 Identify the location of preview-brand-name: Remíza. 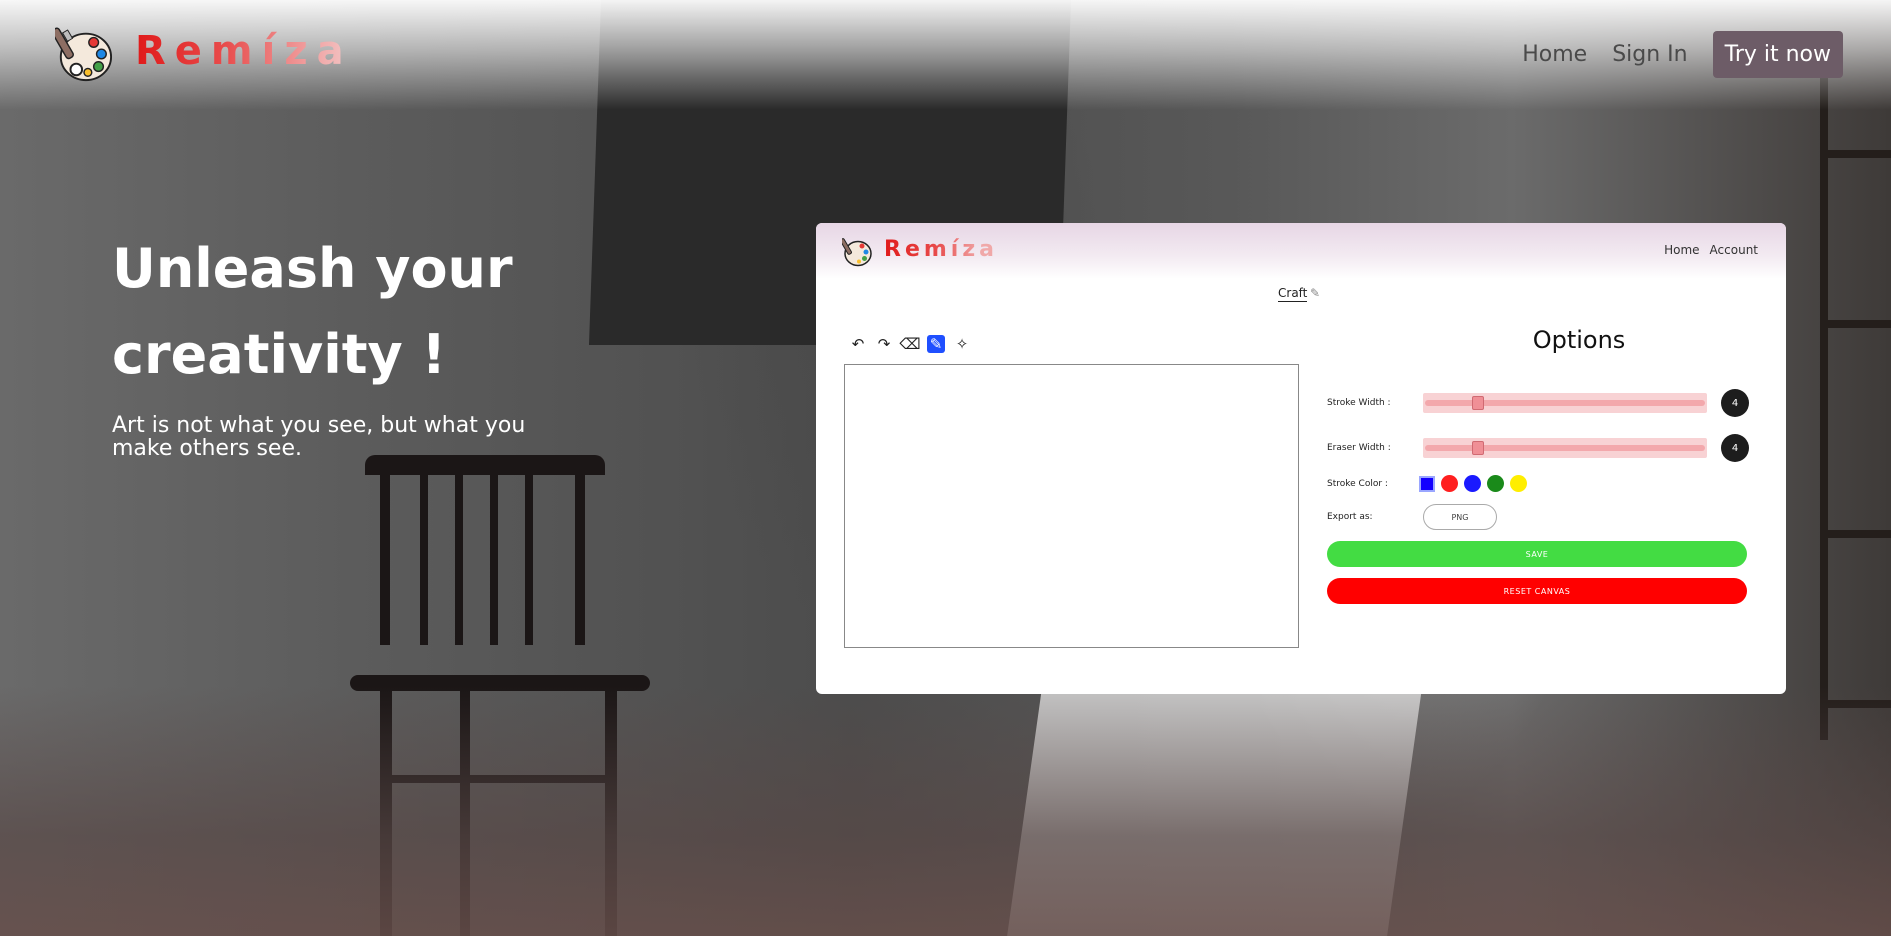
(941, 249).